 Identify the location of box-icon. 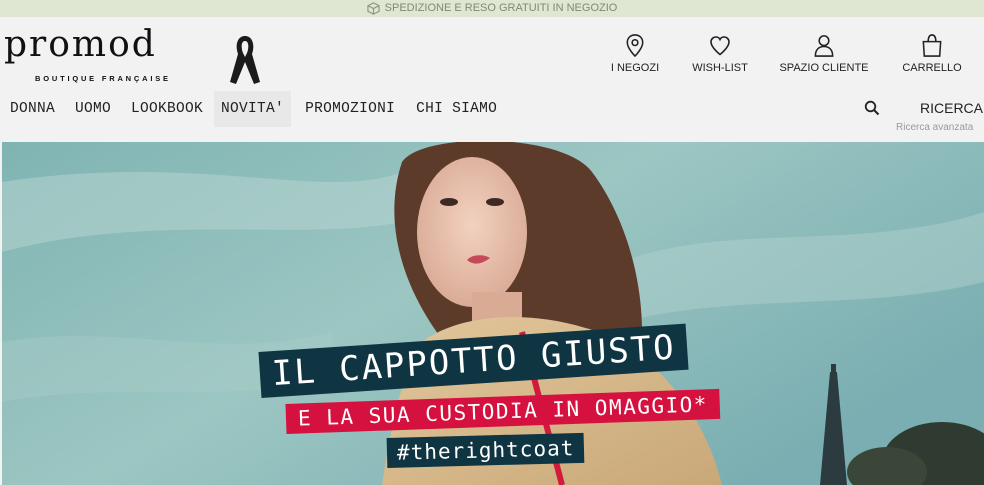
(373, 8).